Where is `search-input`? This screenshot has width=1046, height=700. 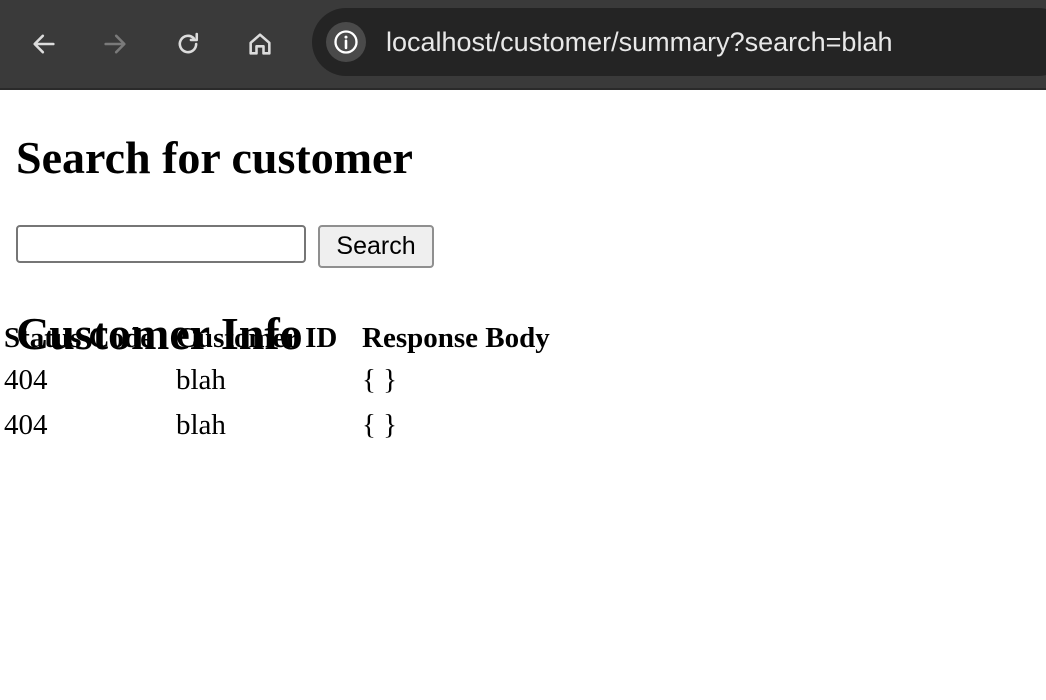 search-input is located at coordinates (161, 244).